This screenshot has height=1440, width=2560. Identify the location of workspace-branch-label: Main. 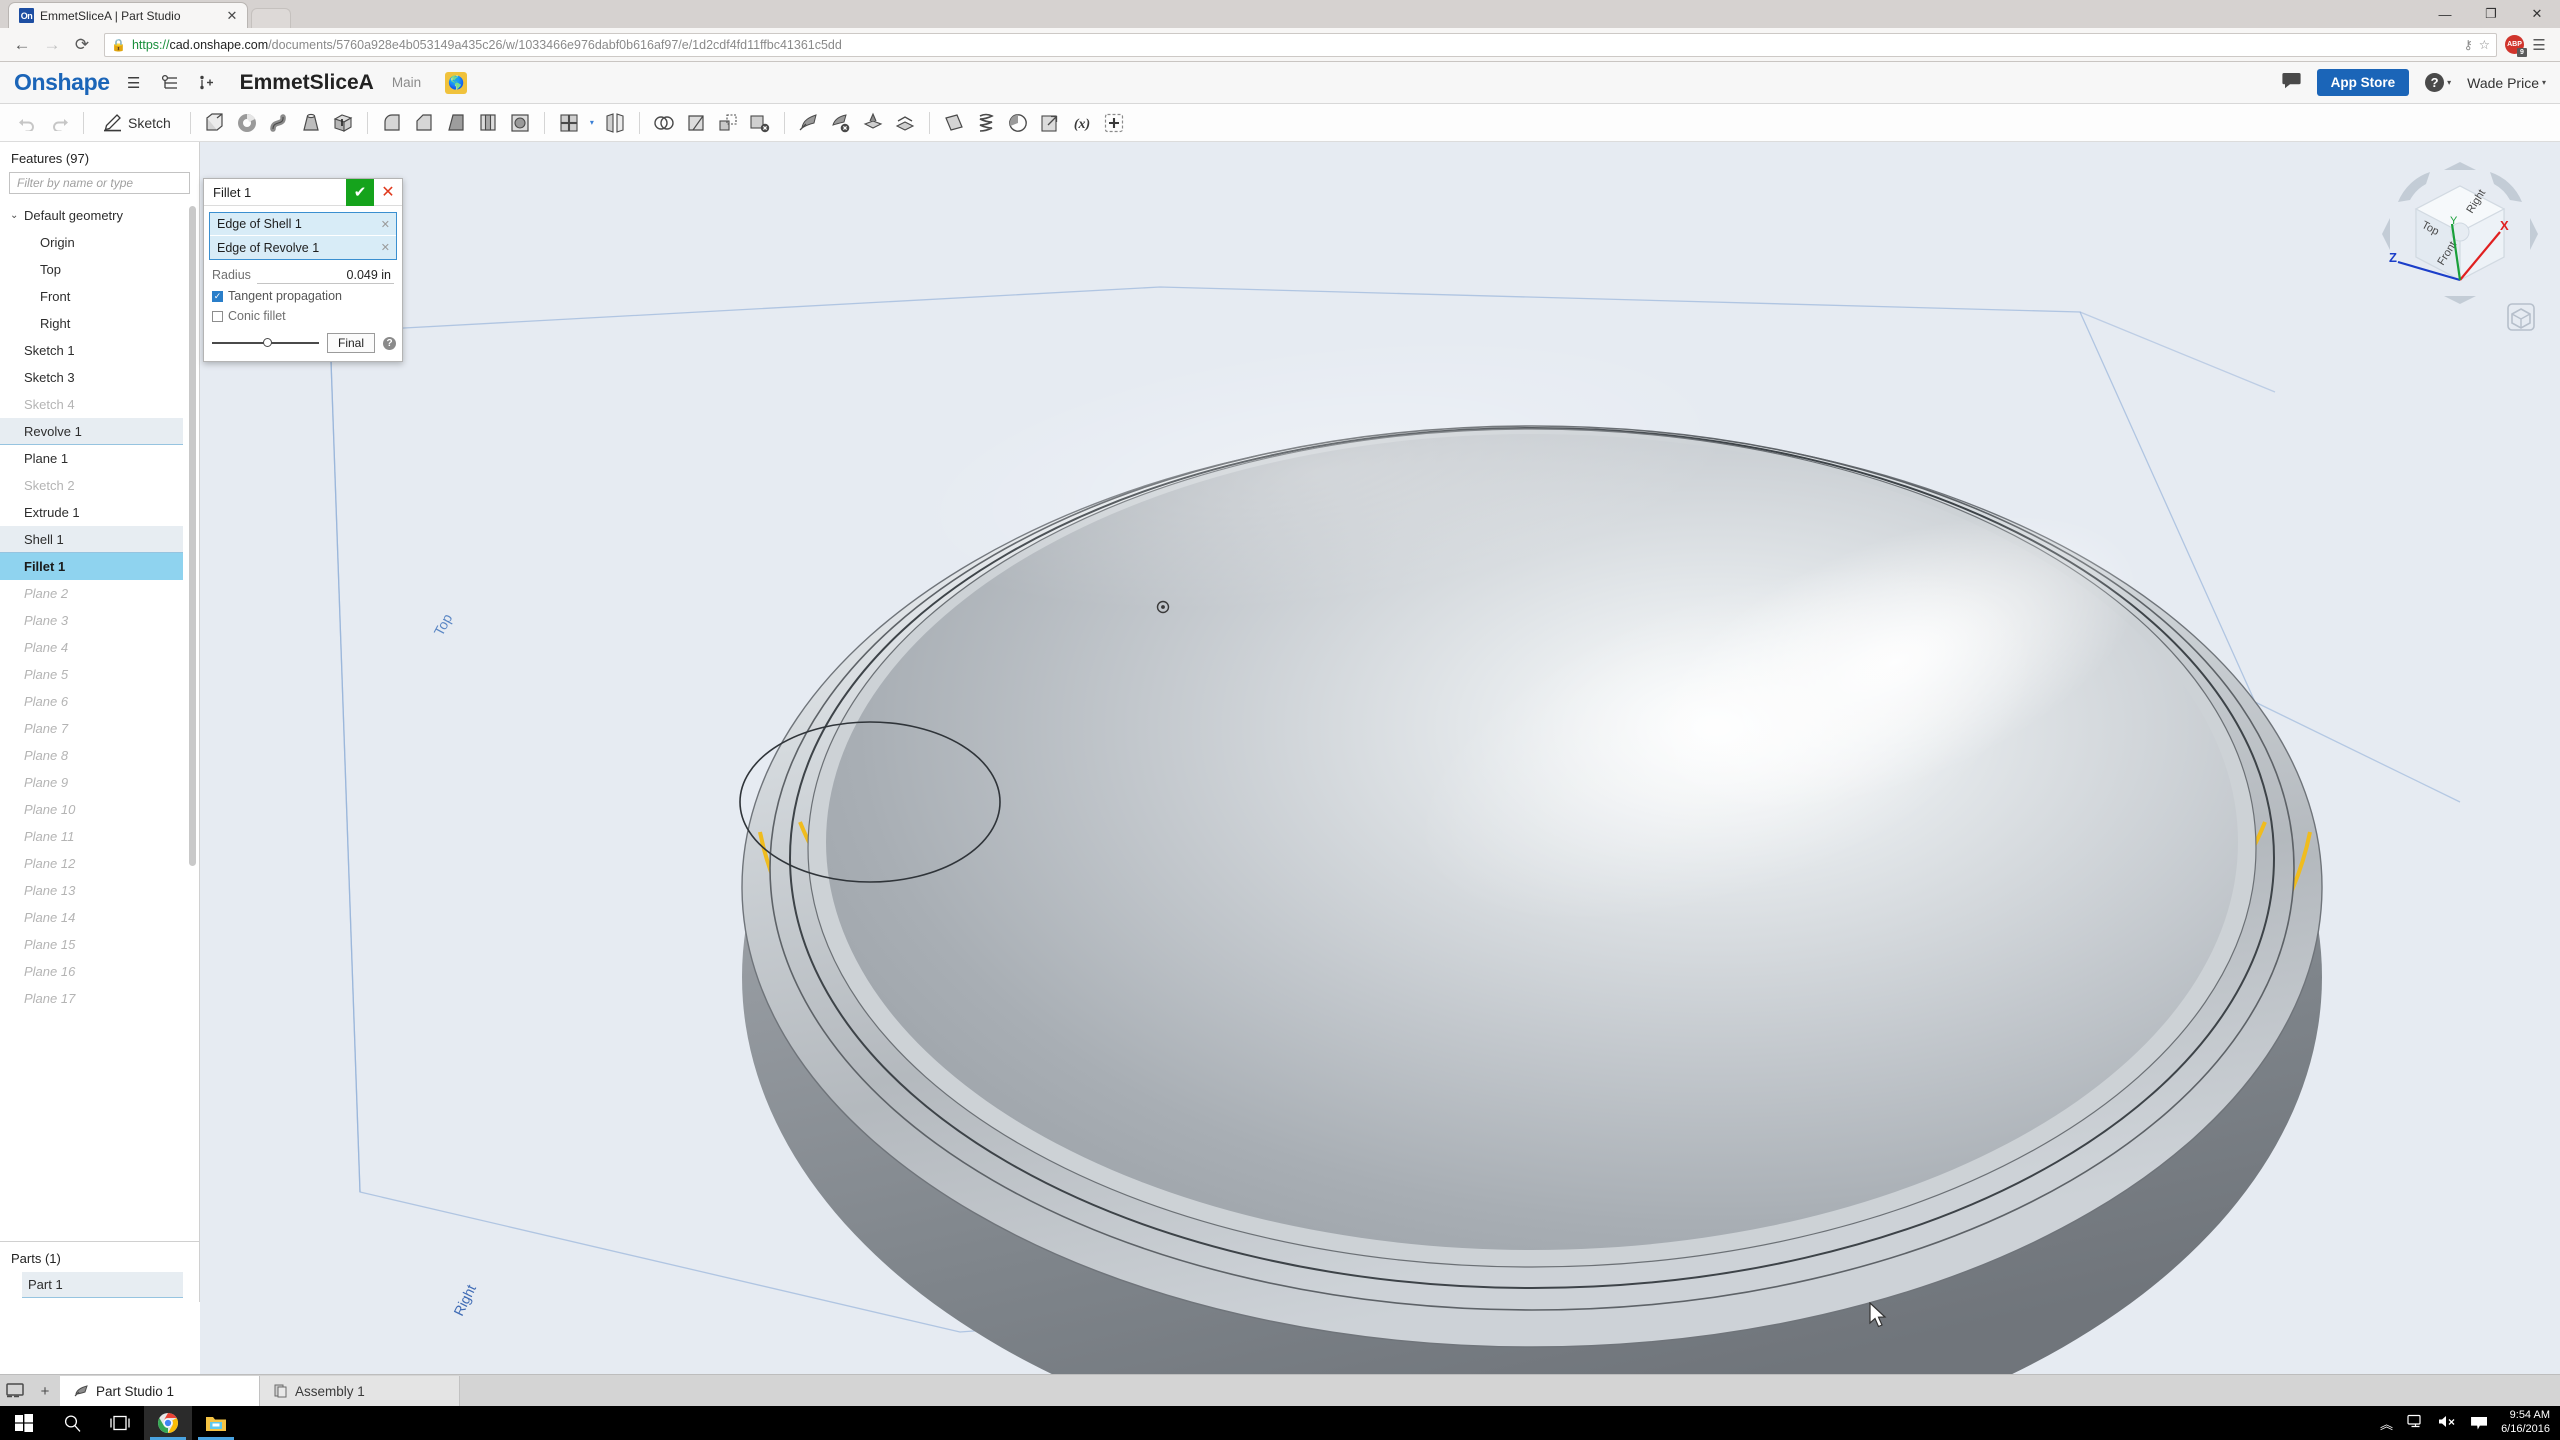
(406, 82).